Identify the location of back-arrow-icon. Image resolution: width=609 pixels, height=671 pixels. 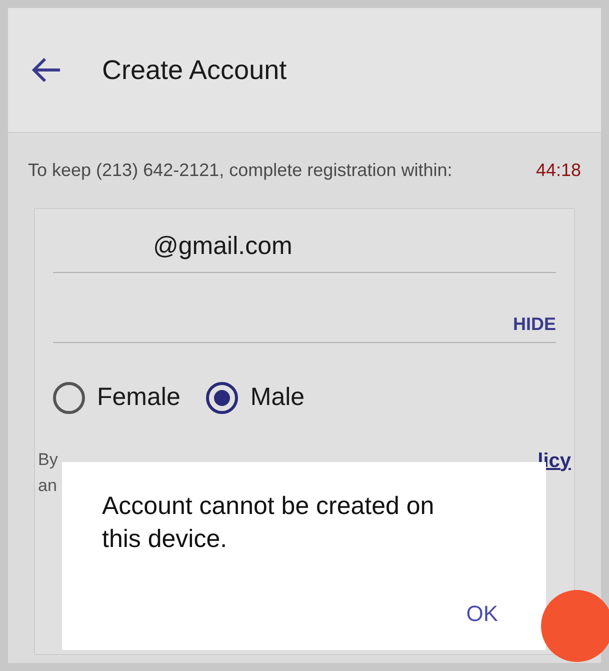
(47, 70).